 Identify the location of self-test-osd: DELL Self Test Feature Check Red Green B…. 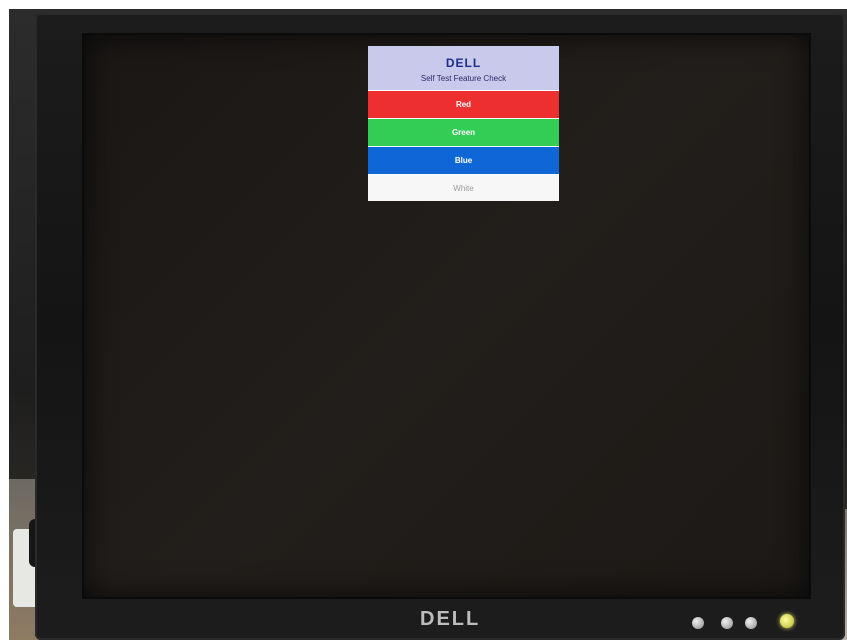
(463, 123).